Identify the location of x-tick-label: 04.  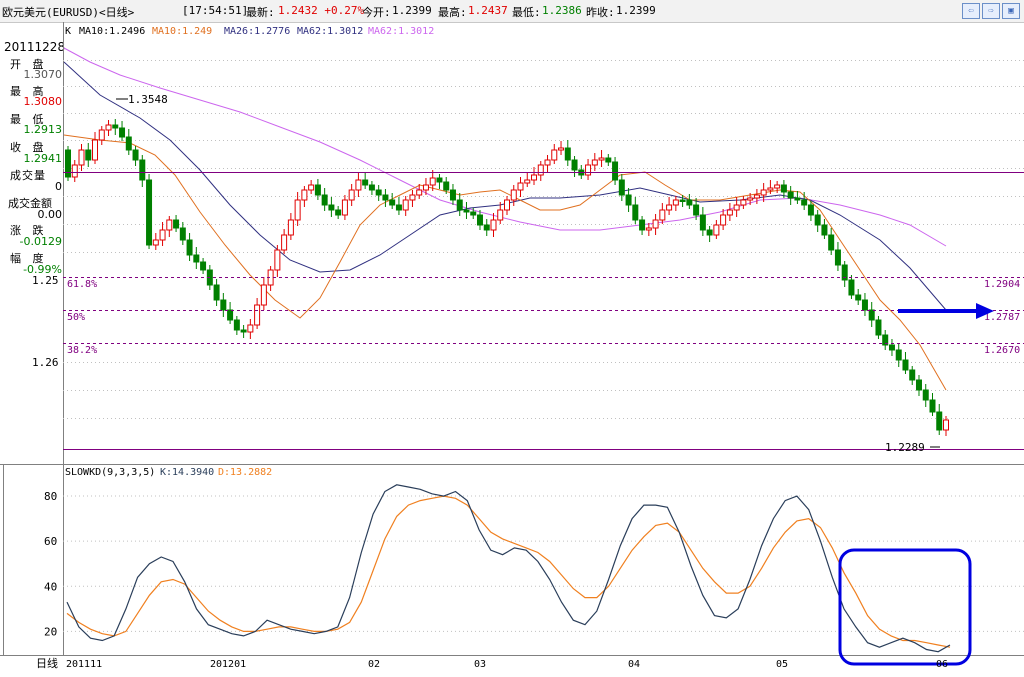
(634, 664).